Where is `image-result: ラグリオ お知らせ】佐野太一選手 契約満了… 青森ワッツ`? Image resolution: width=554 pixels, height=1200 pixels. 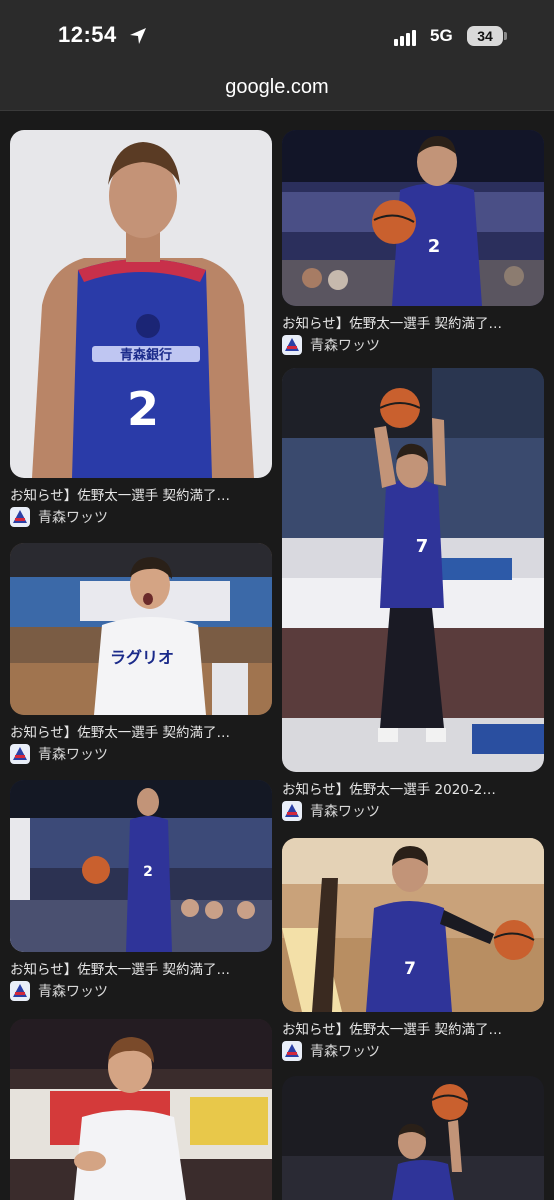 image-result: ラグリオ お知らせ】佐野太一選手 契約満了… 青森ワッツ is located at coordinates (141, 654).